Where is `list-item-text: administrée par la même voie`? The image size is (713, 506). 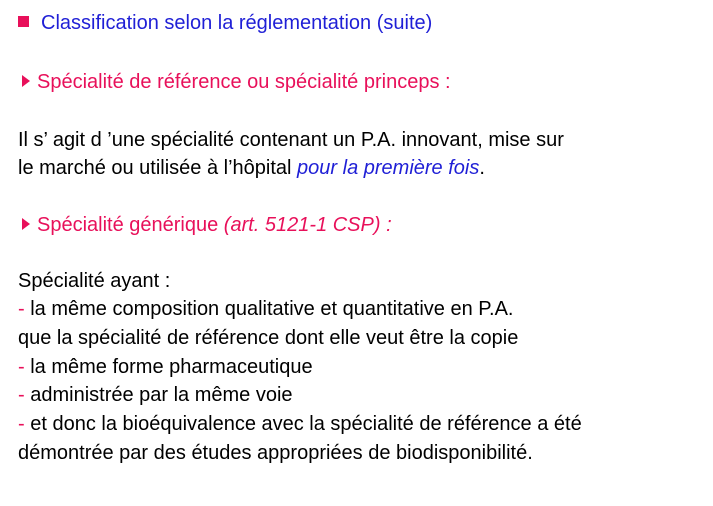 list-item-text: administrée par la même voie is located at coordinates (161, 395).